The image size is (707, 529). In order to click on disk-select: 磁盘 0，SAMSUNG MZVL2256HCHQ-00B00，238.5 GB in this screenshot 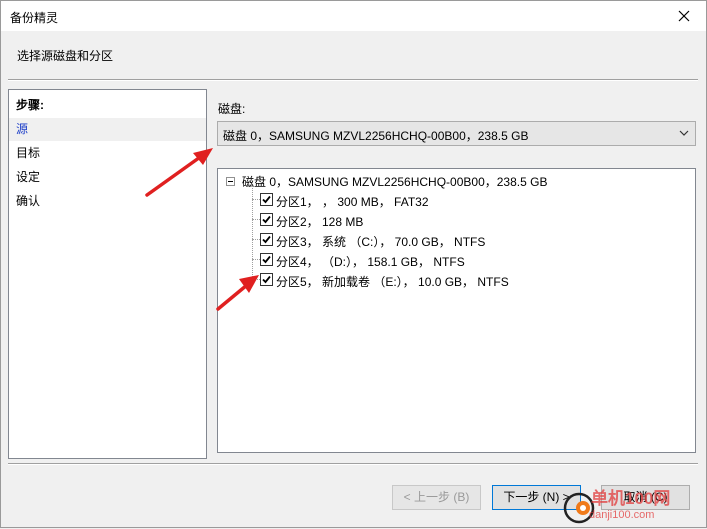, I will do `click(456, 133)`.